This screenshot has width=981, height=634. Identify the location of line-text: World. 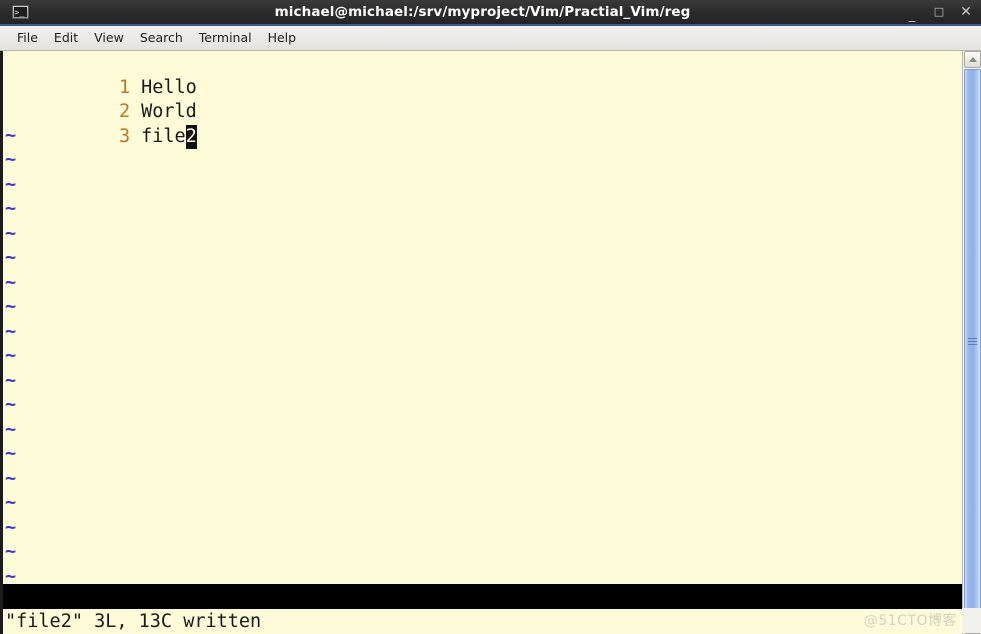
(169, 111).